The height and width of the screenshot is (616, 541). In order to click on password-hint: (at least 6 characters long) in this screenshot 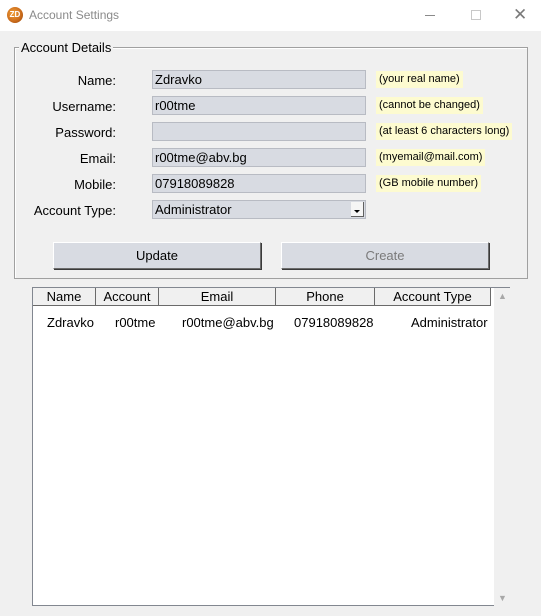, I will do `click(444, 131)`.